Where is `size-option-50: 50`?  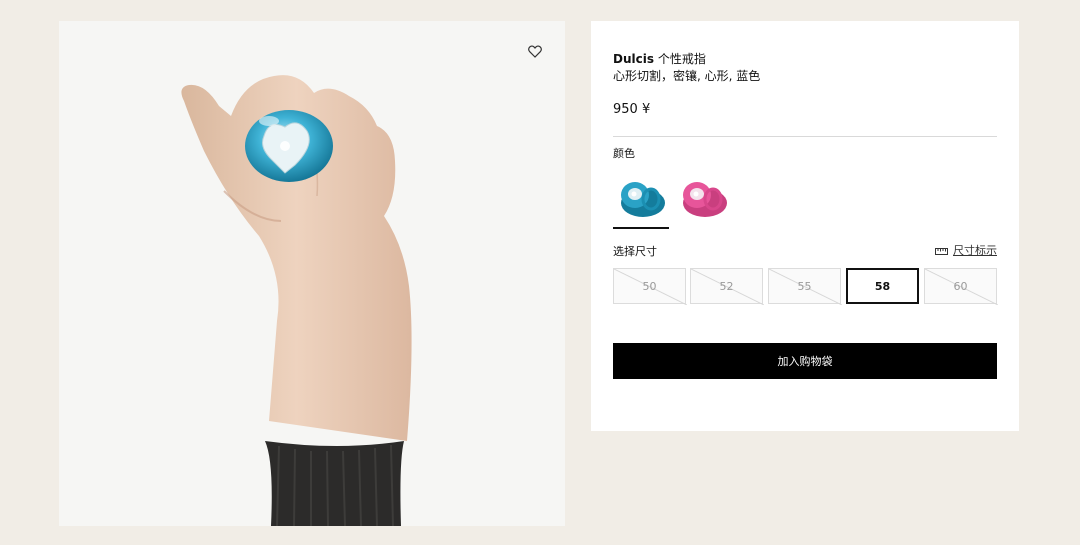 size-option-50: 50 is located at coordinates (650, 286).